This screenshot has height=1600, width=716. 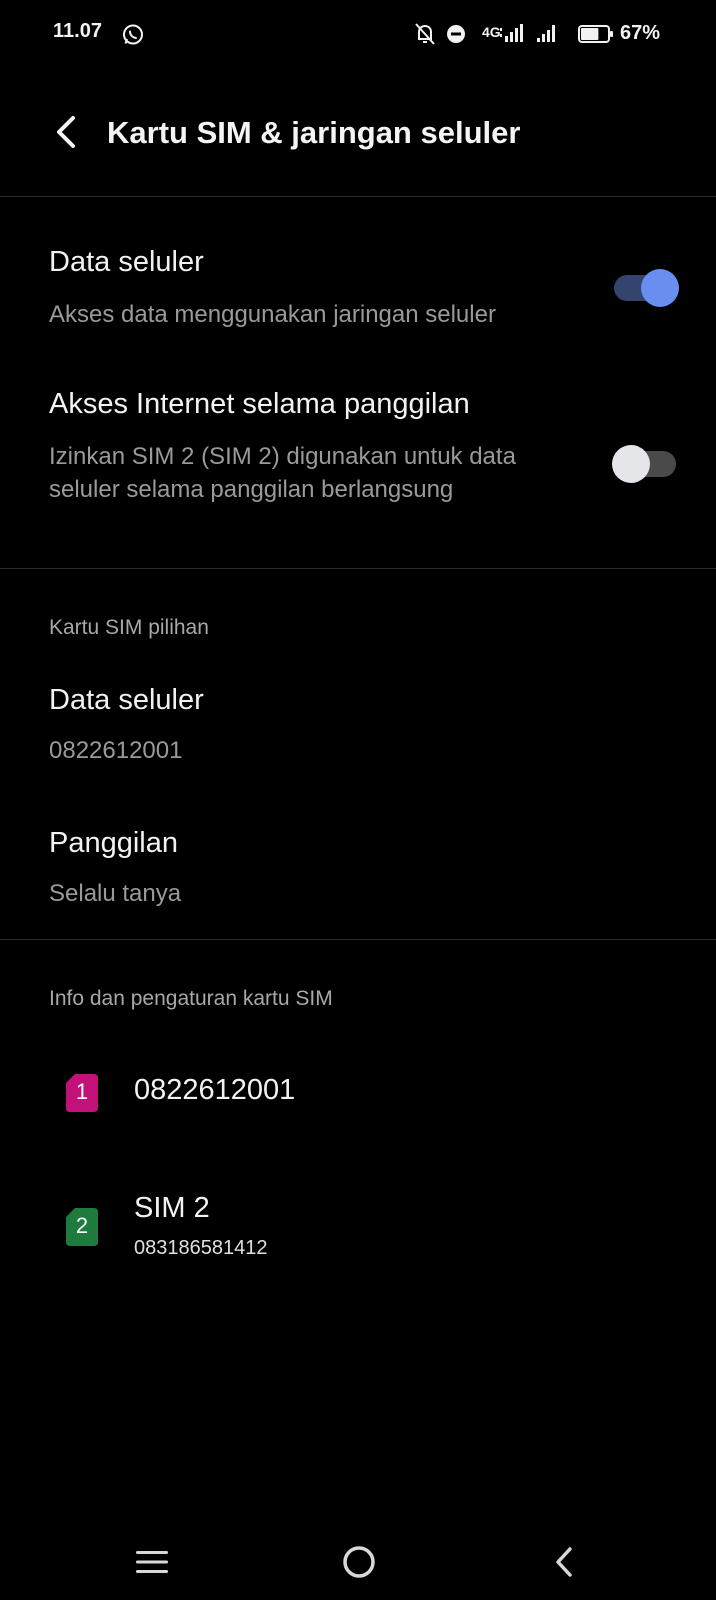 I want to click on back-arrow-icon, so click(x=66, y=132).